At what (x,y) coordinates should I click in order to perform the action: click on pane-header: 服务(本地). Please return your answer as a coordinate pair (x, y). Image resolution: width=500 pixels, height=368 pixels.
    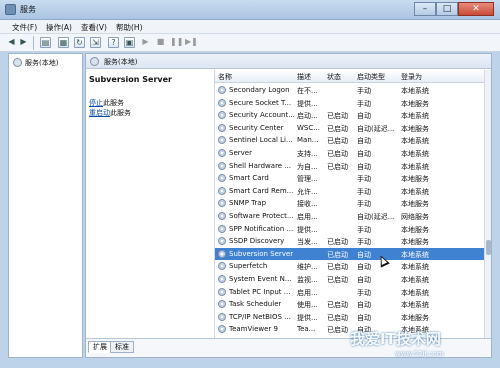
    Looking at the image, I should click on (288, 61).